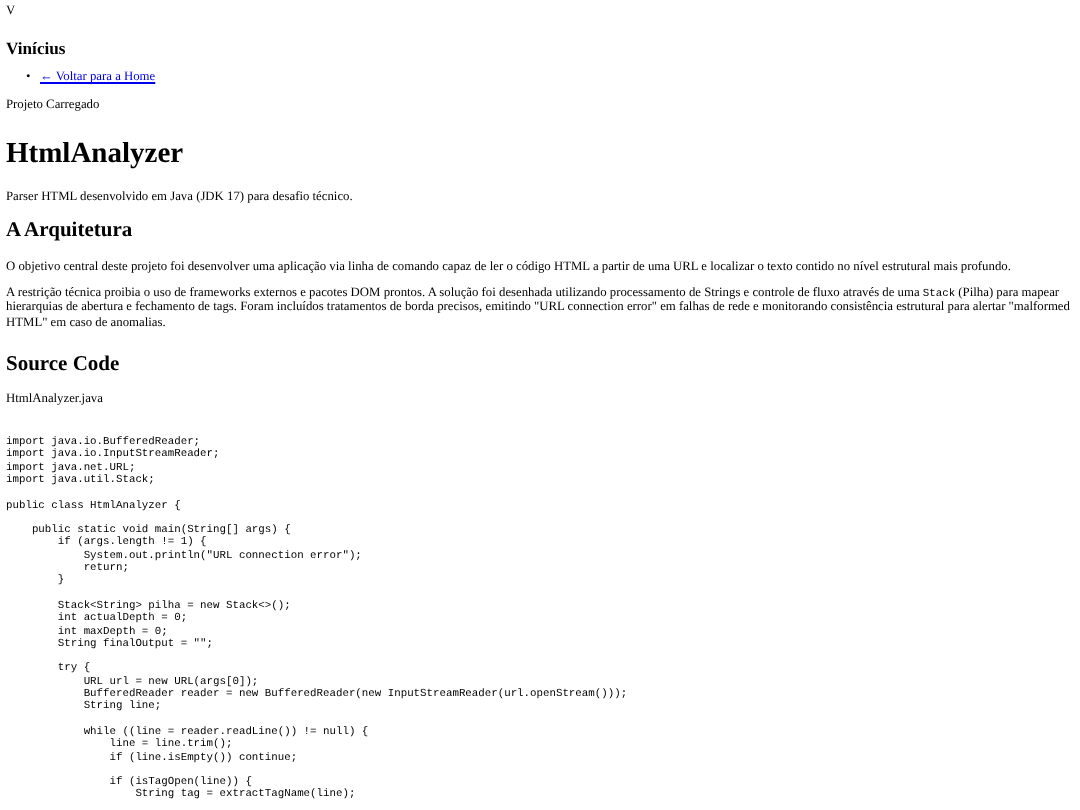 The height and width of the screenshot is (810, 1080). I want to click on section-heading: A Arquitetura, so click(70, 233).